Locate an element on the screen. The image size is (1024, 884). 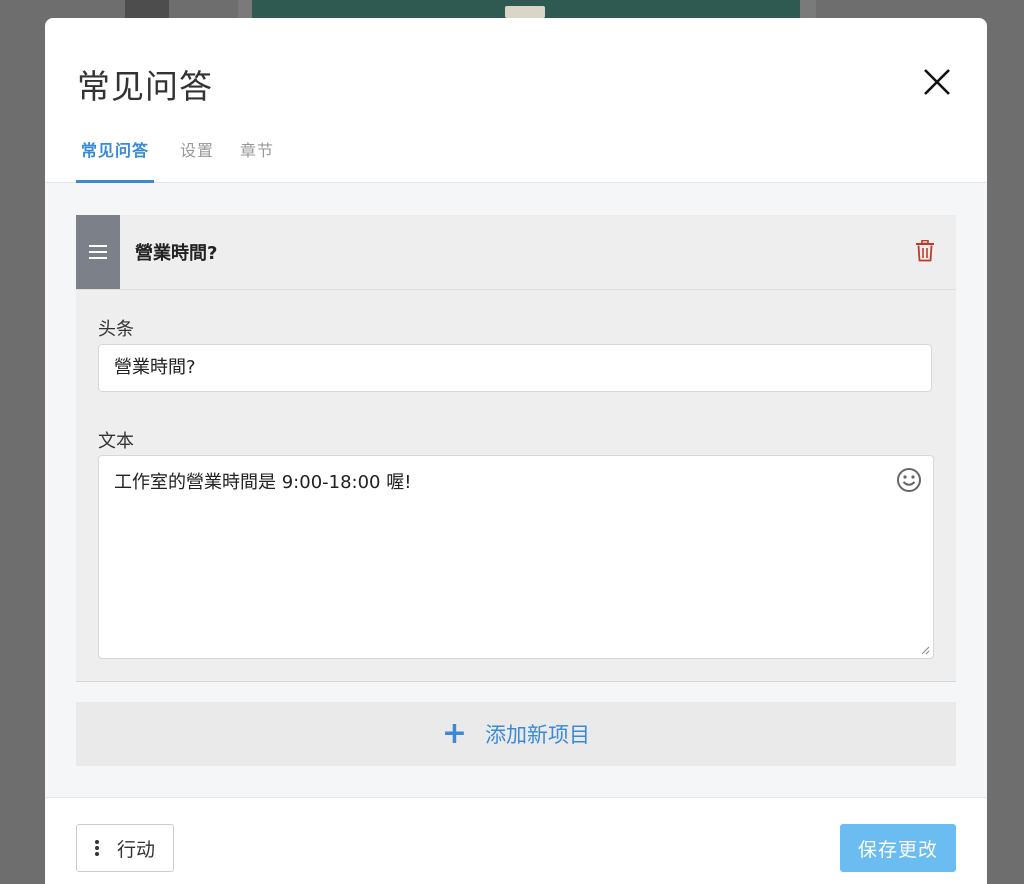
save-changes-button: 保存更改 is located at coordinates (898, 848).